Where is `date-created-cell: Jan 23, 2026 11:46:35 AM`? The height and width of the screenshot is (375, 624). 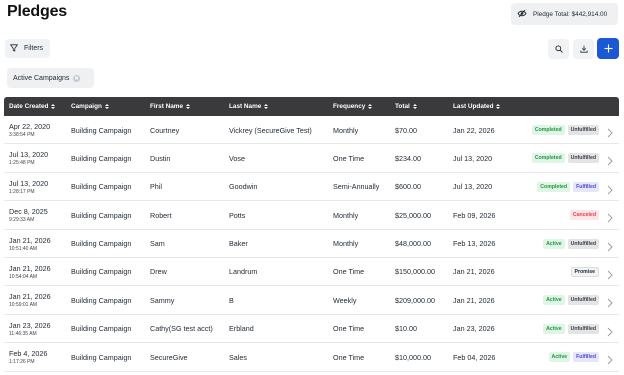
date-created-cell: Jan 23, 2026 11:46:35 AM is located at coordinates (30, 329).